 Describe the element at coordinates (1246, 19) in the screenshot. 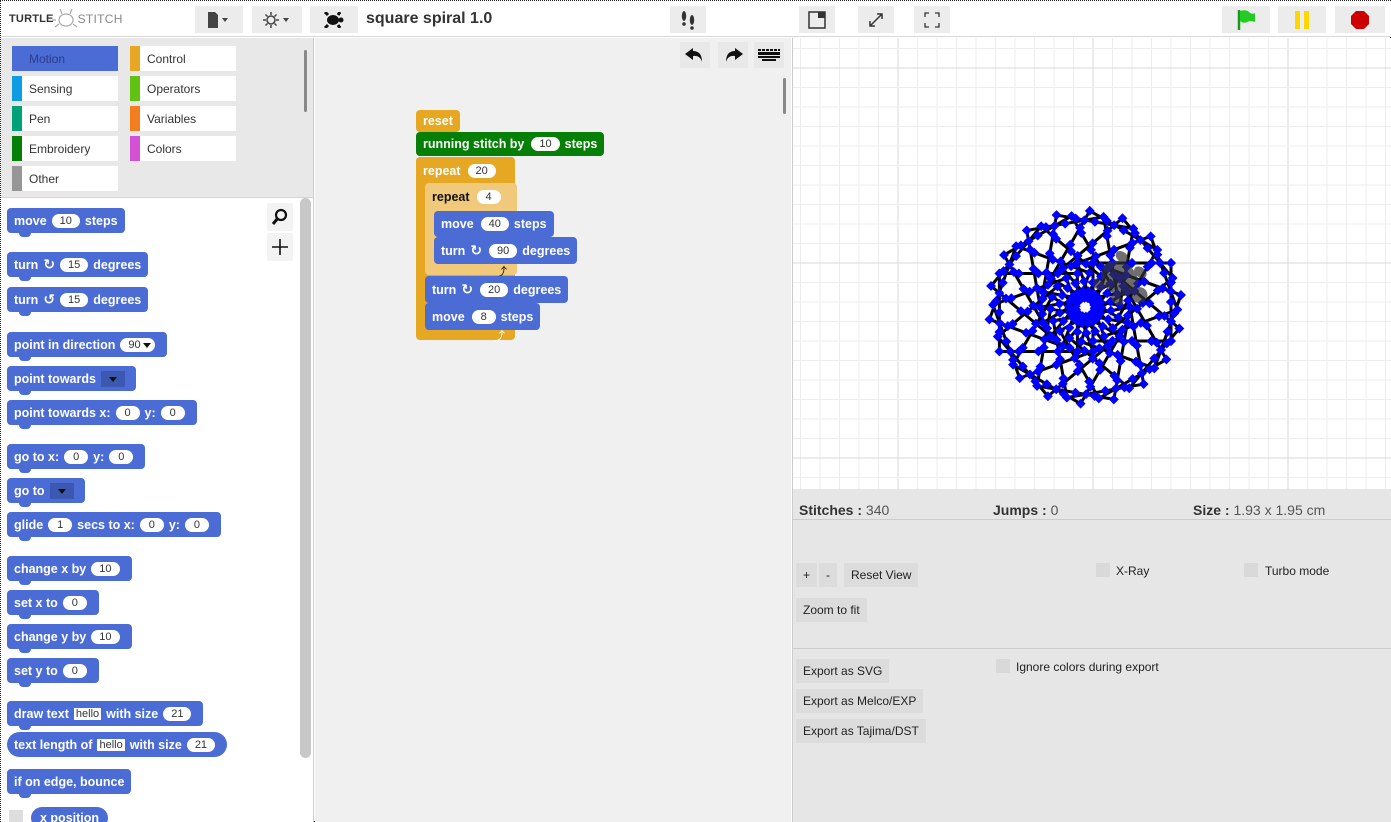

I see `run-button` at that location.